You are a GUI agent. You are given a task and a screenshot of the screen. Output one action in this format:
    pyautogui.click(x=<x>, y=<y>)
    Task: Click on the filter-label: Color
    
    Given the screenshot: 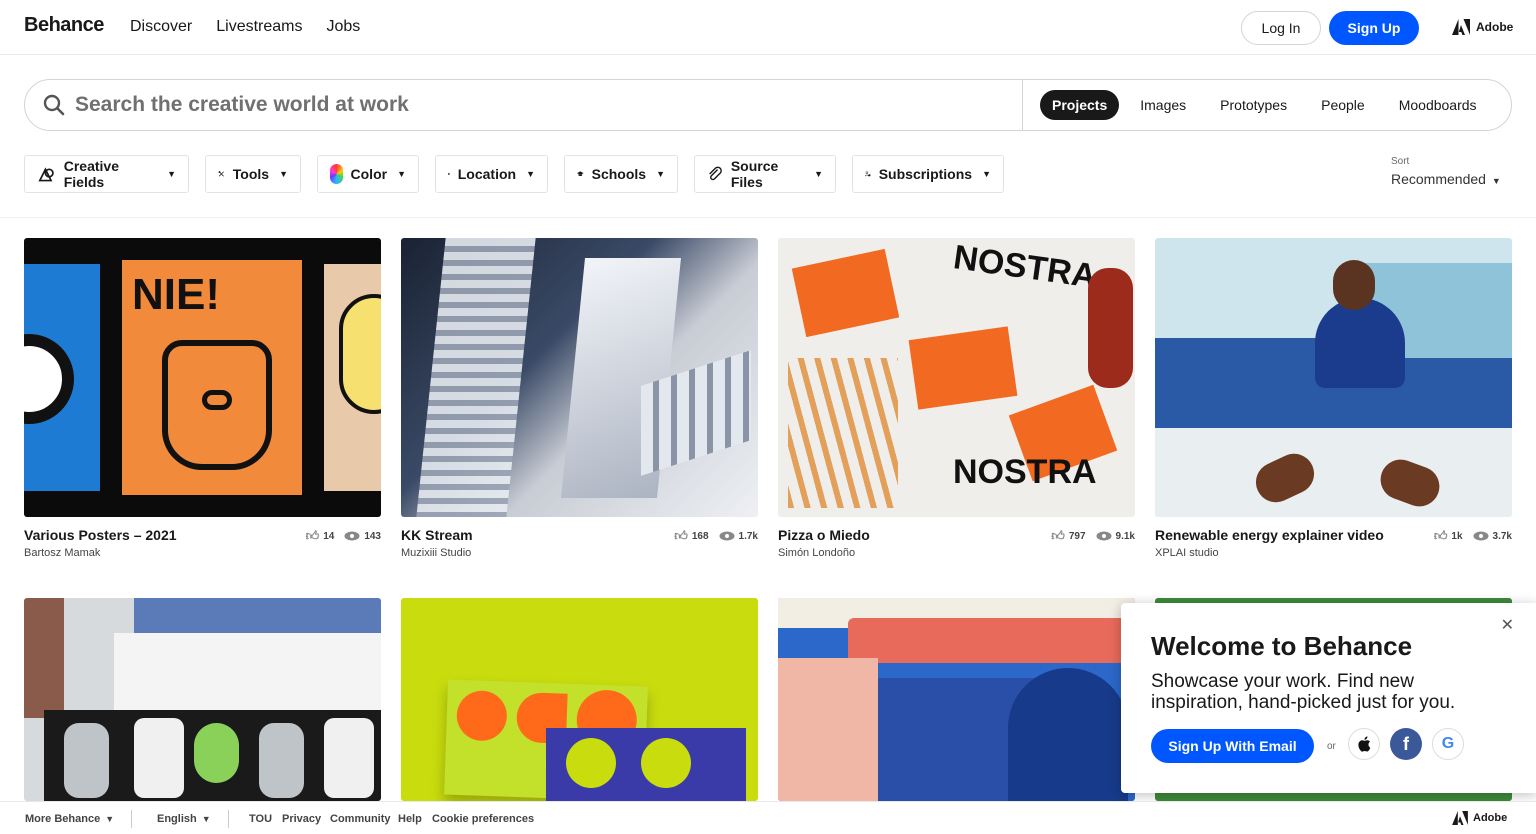 What is the action you would take?
    pyautogui.click(x=369, y=174)
    